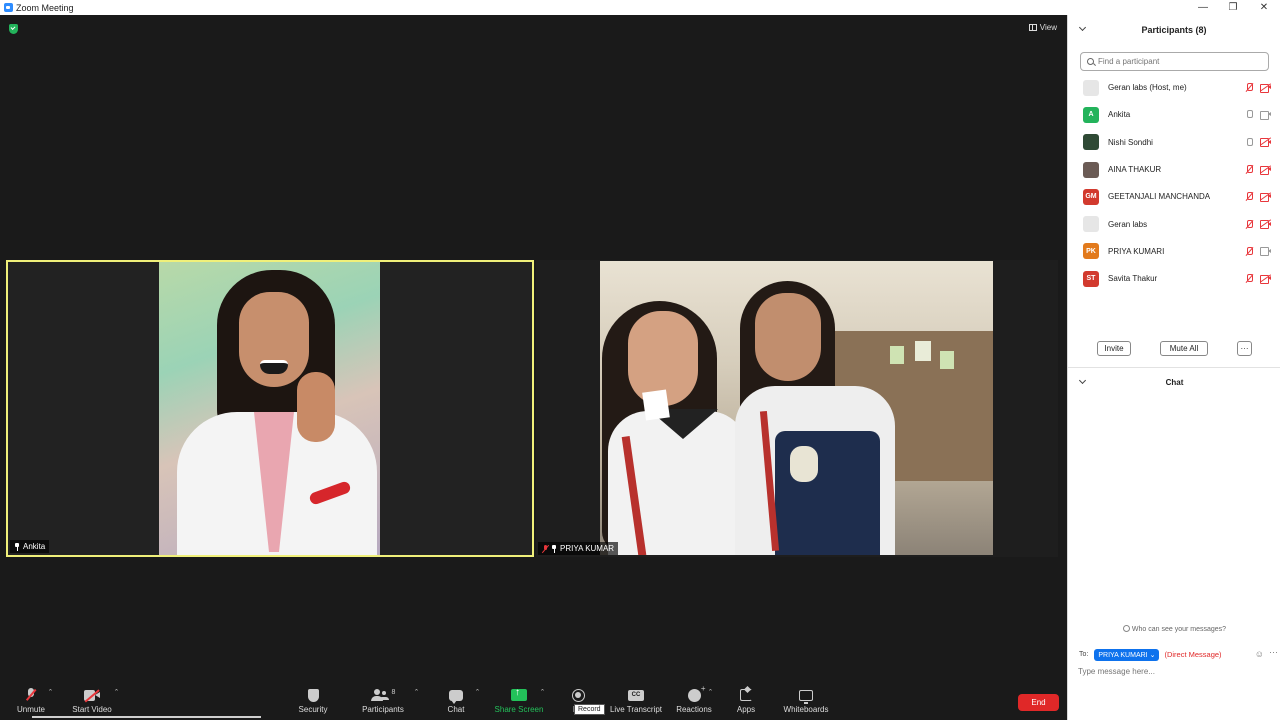  What do you see at coordinates (1084, 654) in the screenshot?
I see `to-label: To:` at bounding box center [1084, 654].